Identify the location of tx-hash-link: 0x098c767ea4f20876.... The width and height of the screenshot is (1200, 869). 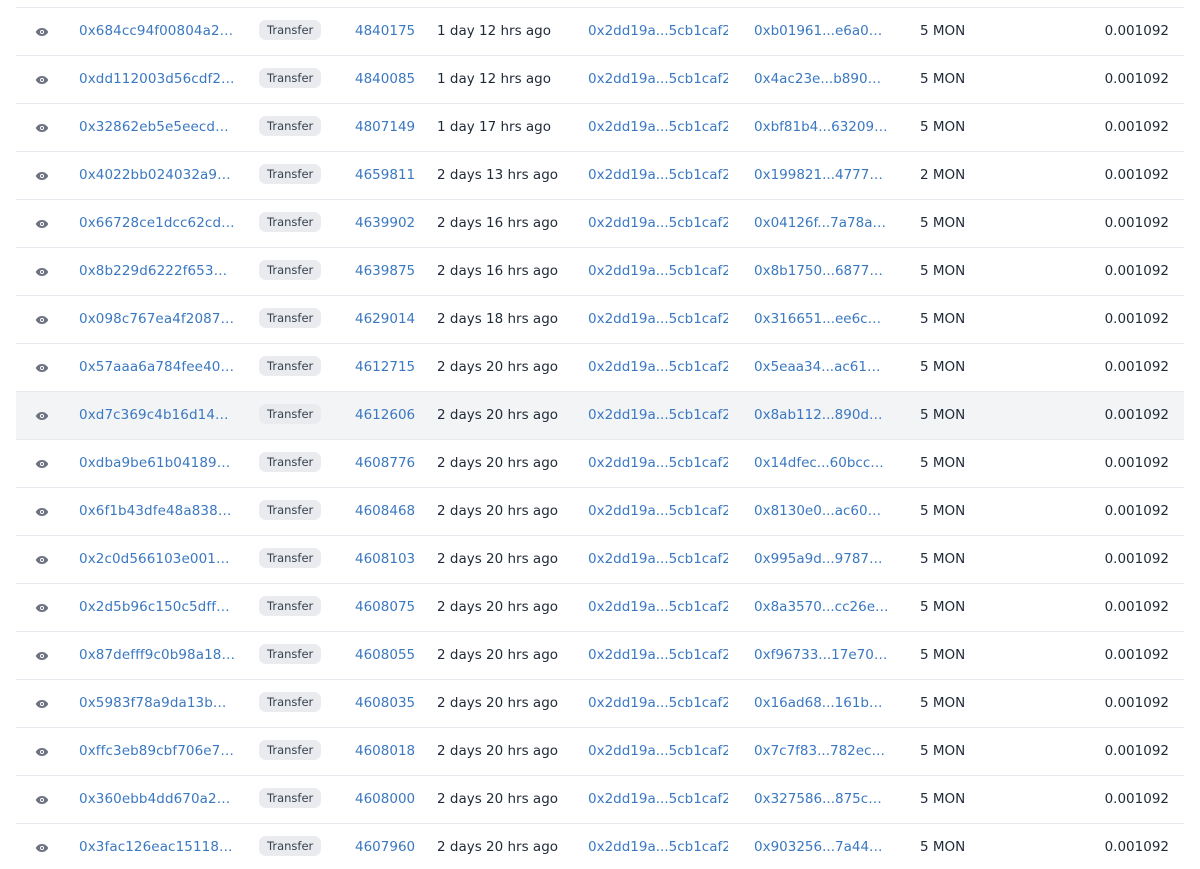
(157, 319).